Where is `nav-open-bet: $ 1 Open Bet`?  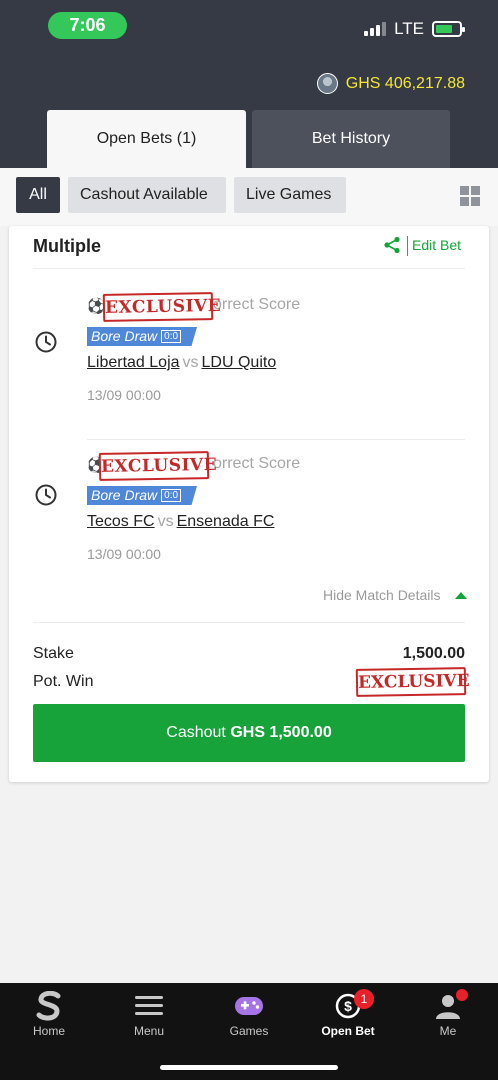 nav-open-bet: $ 1 Open Bet is located at coordinates (348, 1013).